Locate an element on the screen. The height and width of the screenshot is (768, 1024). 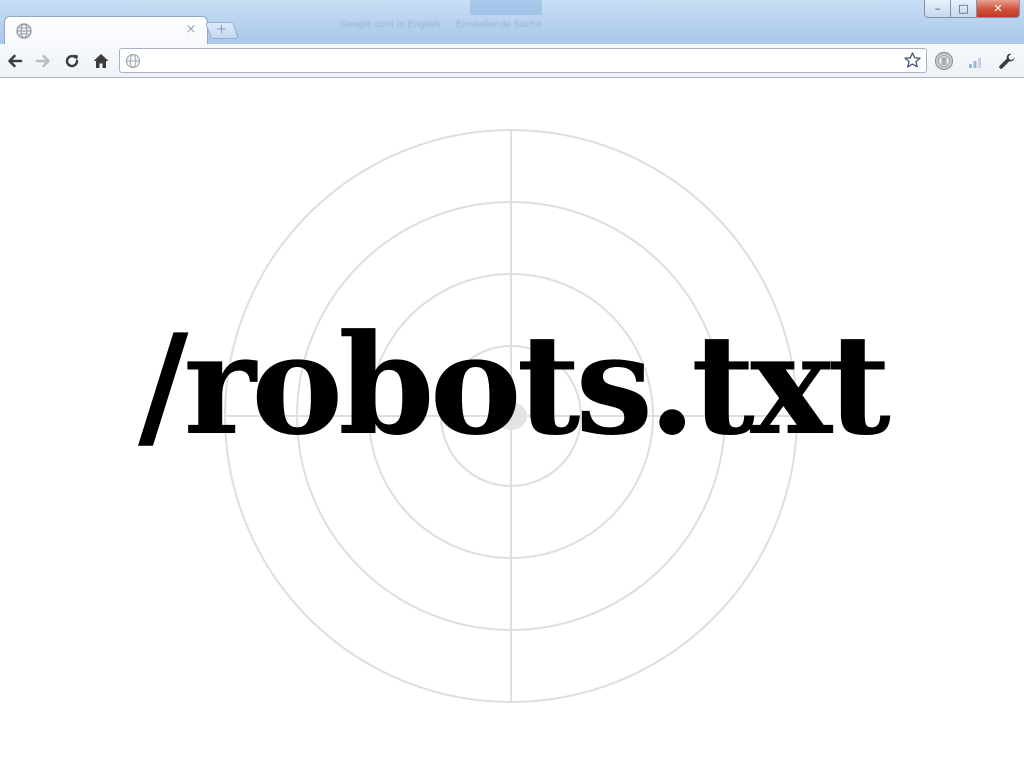
home-icon is located at coordinates (101, 61).